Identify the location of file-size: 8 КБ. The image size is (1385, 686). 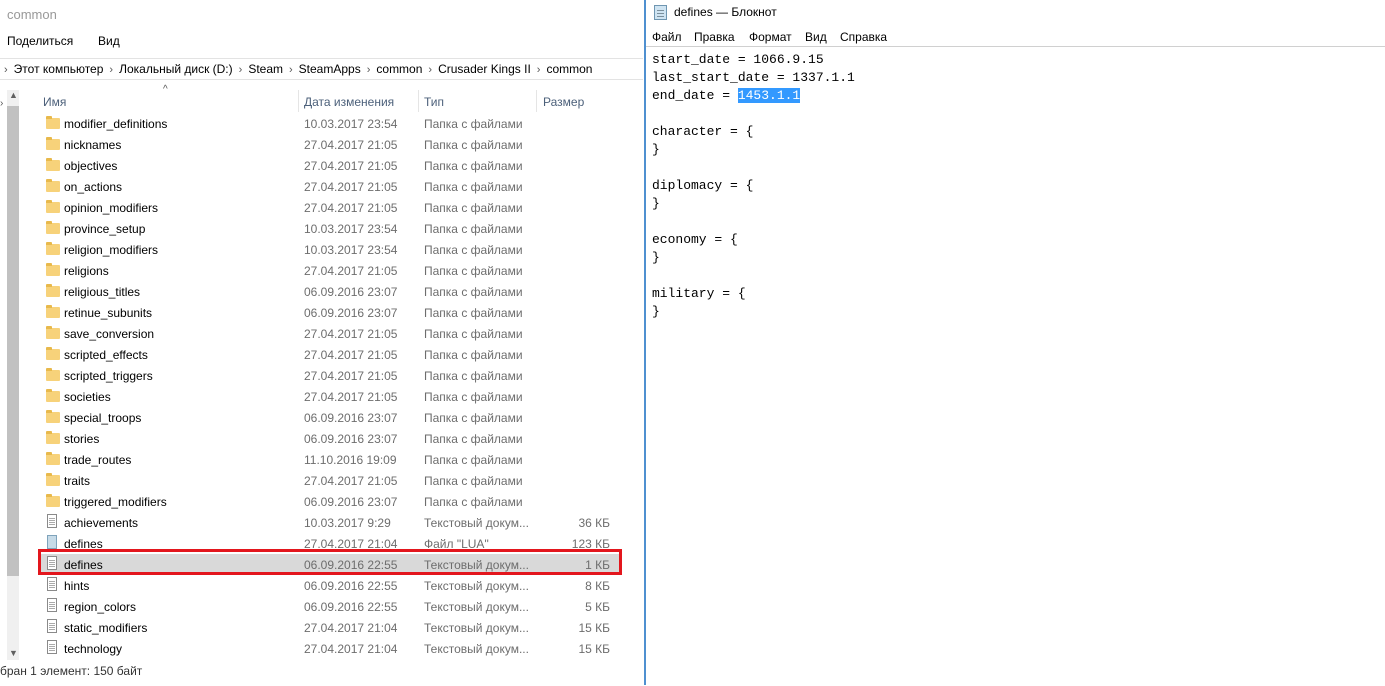
(597, 586).